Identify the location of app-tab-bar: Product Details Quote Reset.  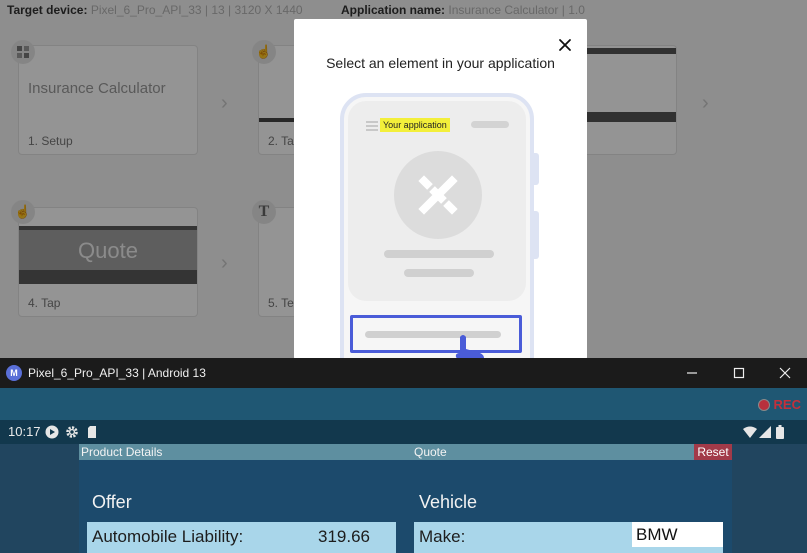
(405, 452).